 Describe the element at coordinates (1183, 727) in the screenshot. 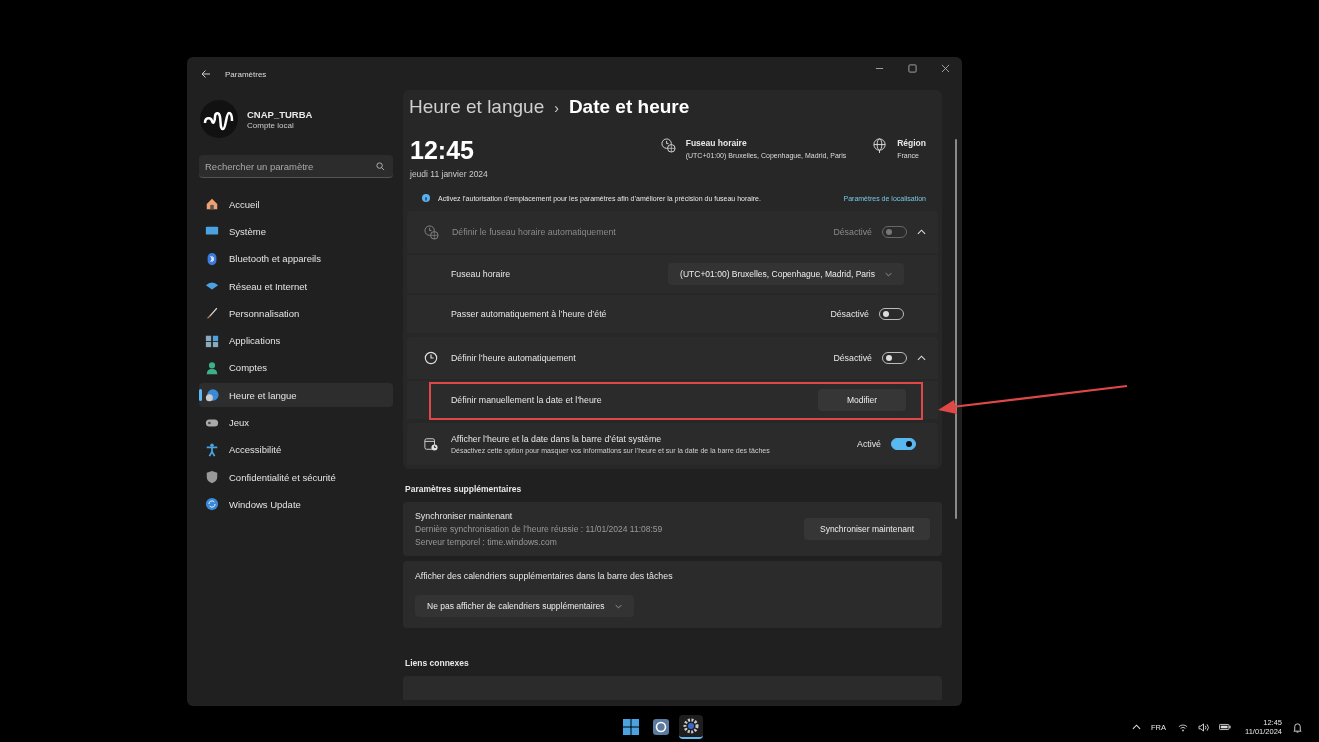

I see `wifi-icon` at that location.